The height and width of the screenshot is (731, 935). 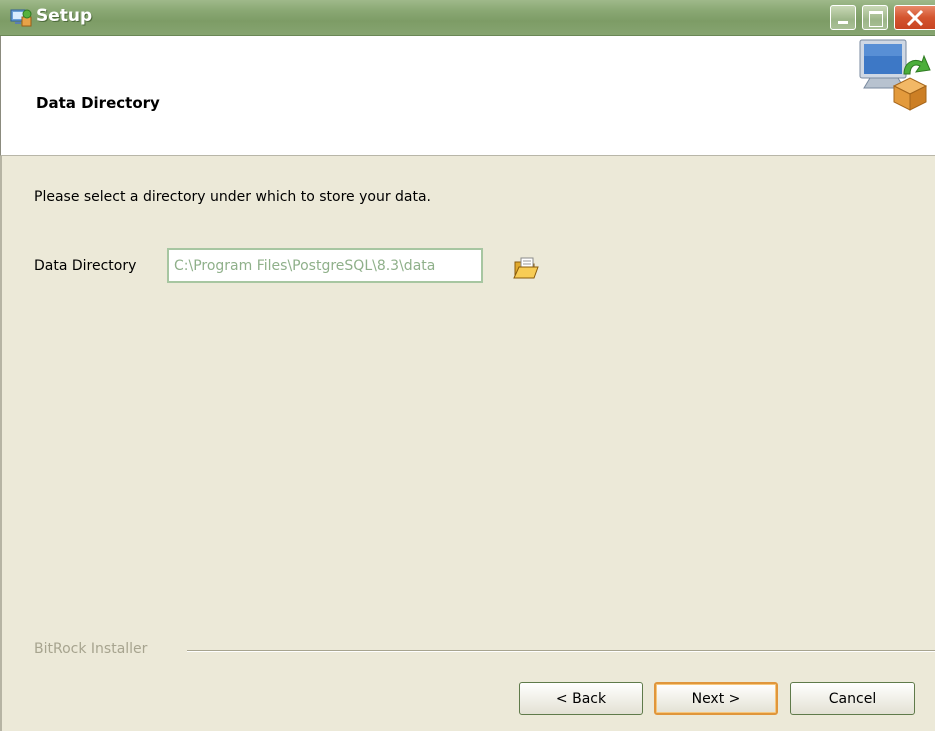 What do you see at coordinates (1, 443) in the screenshot?
I see `window-left-border` at bounding box center [1, 443].